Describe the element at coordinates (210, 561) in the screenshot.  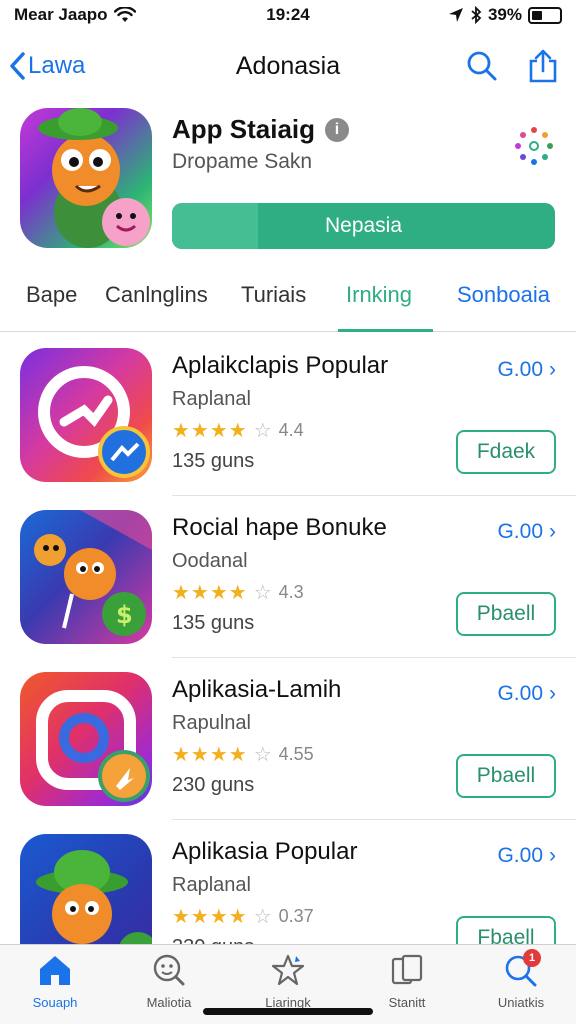
I see `app-category: Oodanal` at that location.